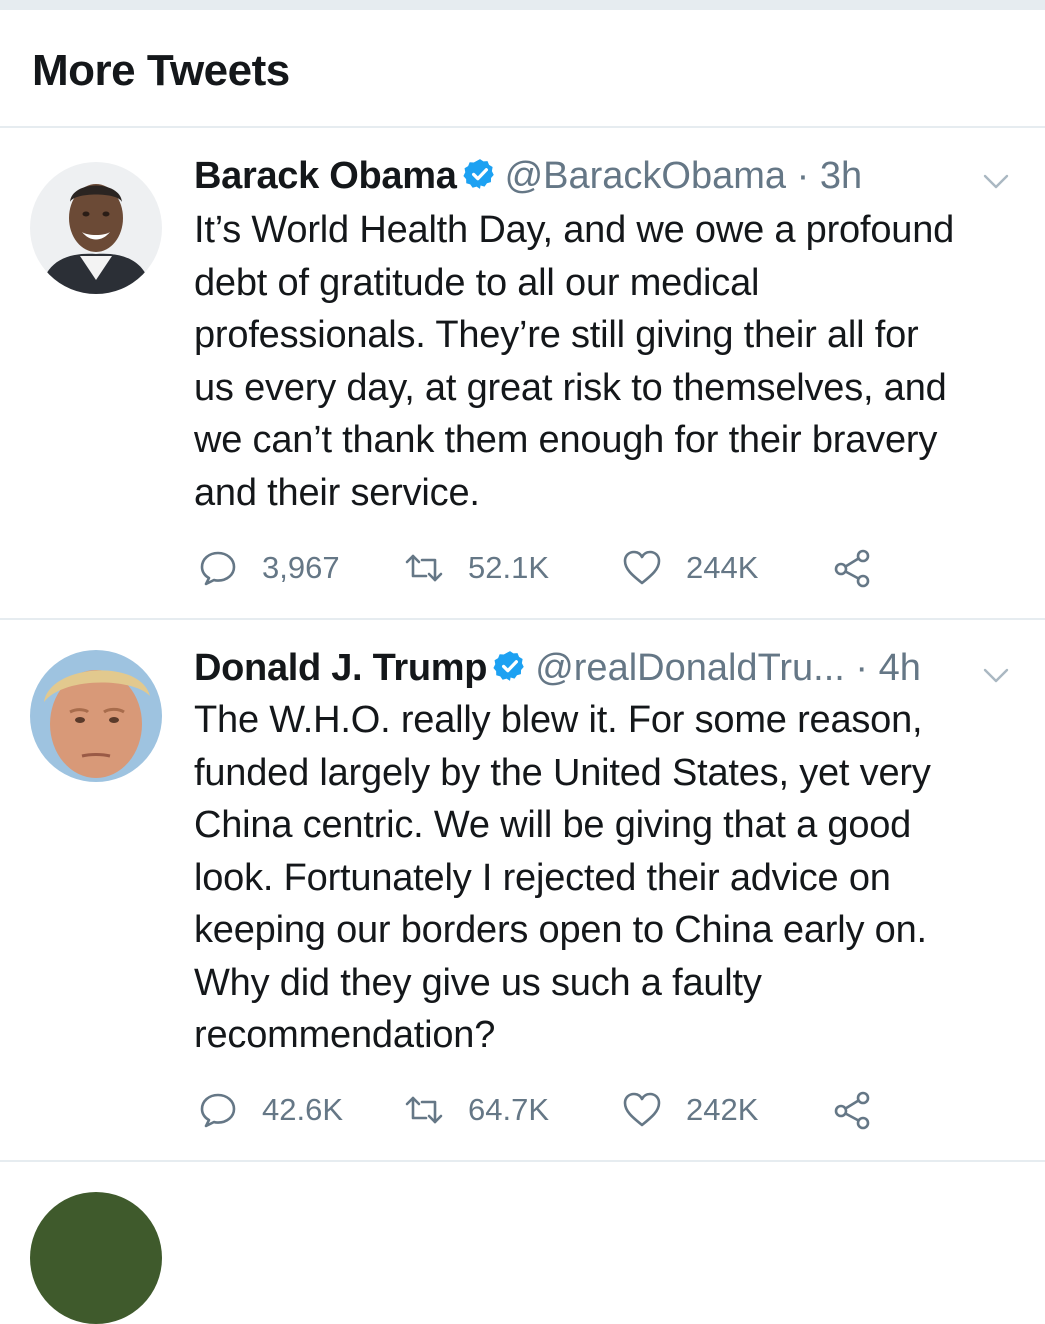 The height and width of the screenshot is (1324, 1045). What do you see at coordinates (161, 70) in the screenshot?
I see `section-title: More Tweets` at bounding box center [161, 70].